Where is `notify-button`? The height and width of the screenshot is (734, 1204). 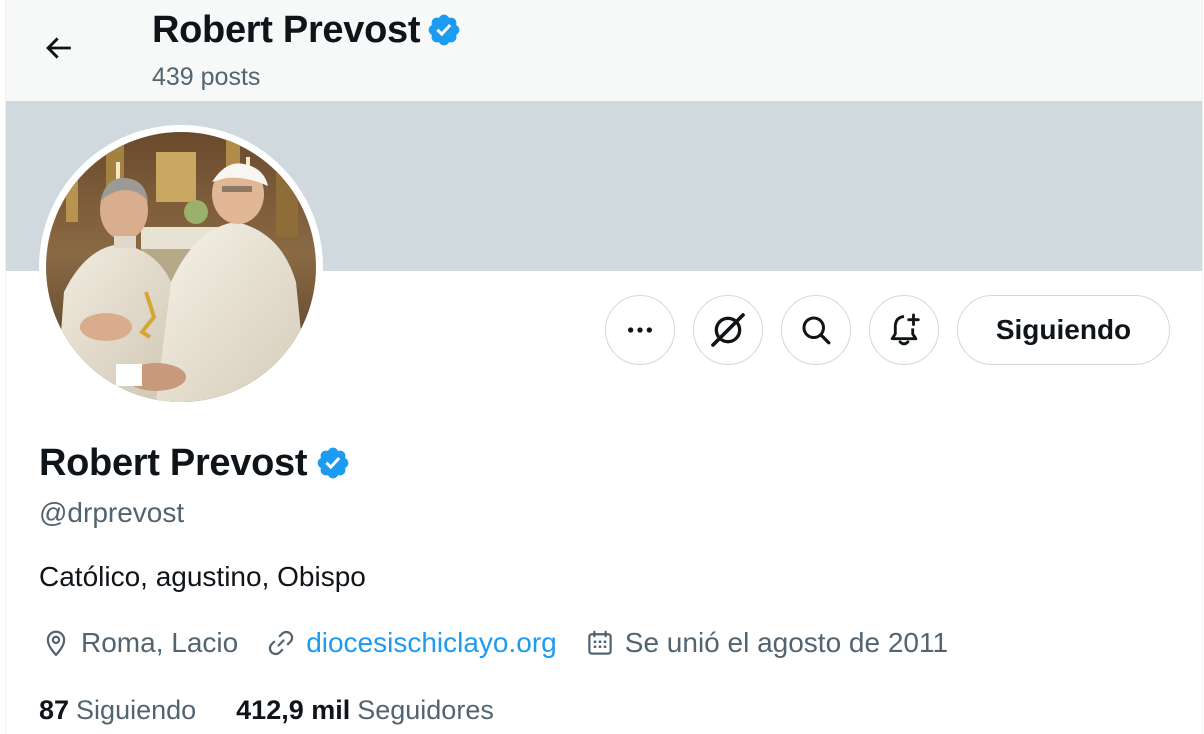 notify-button is located at coordinates (904, 330).